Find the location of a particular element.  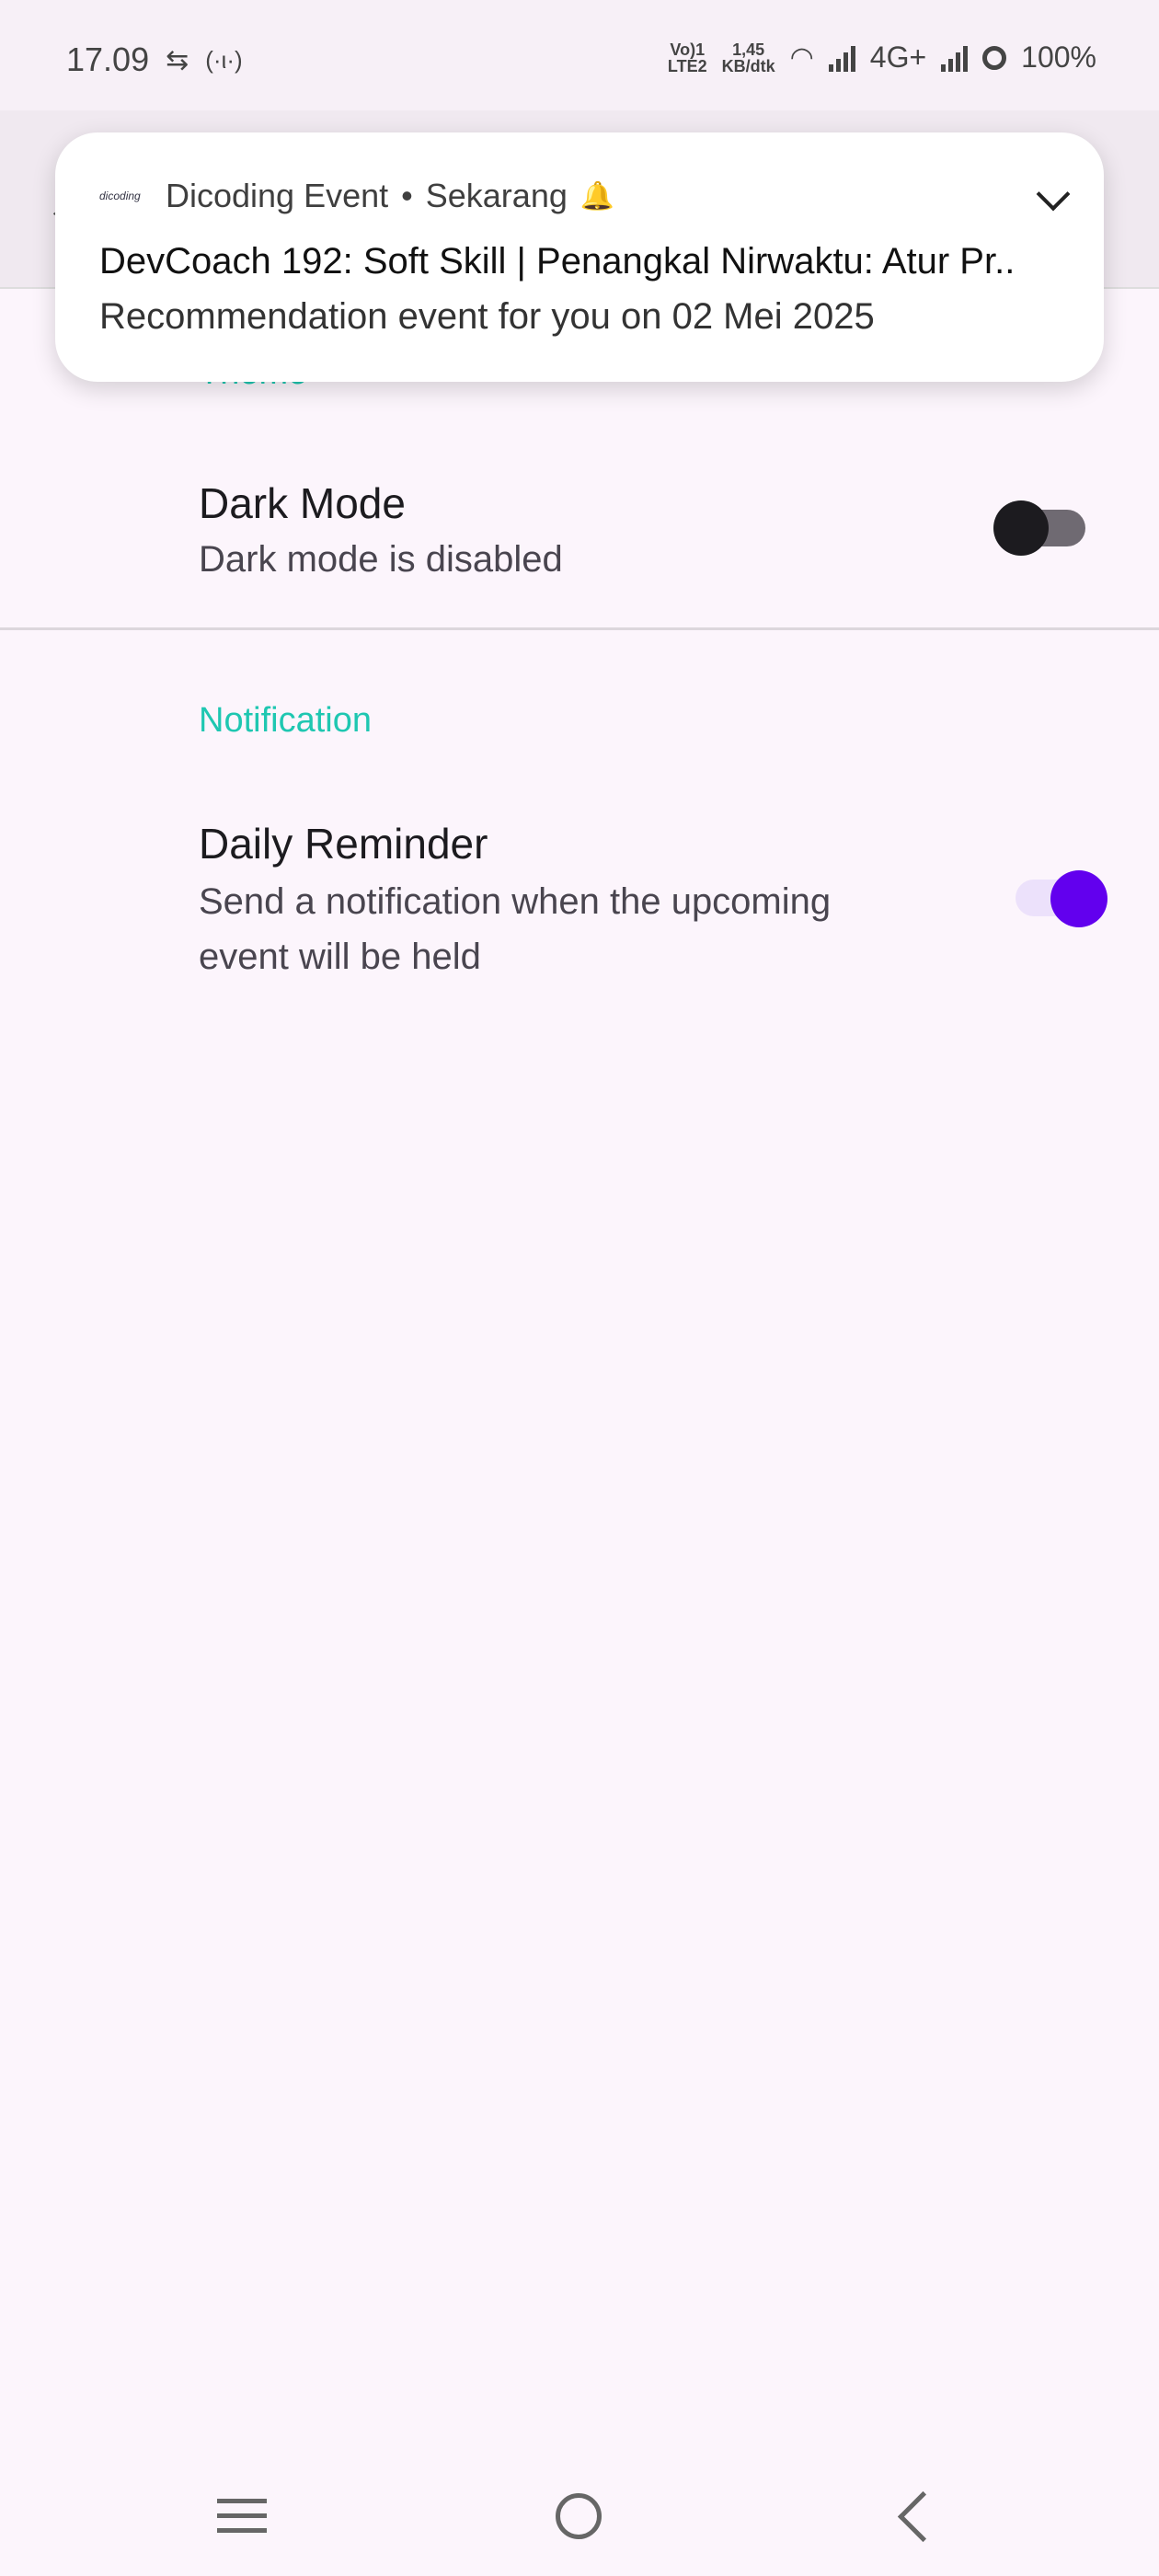

dark-mode-switch is located at coordinates (1039, 528).